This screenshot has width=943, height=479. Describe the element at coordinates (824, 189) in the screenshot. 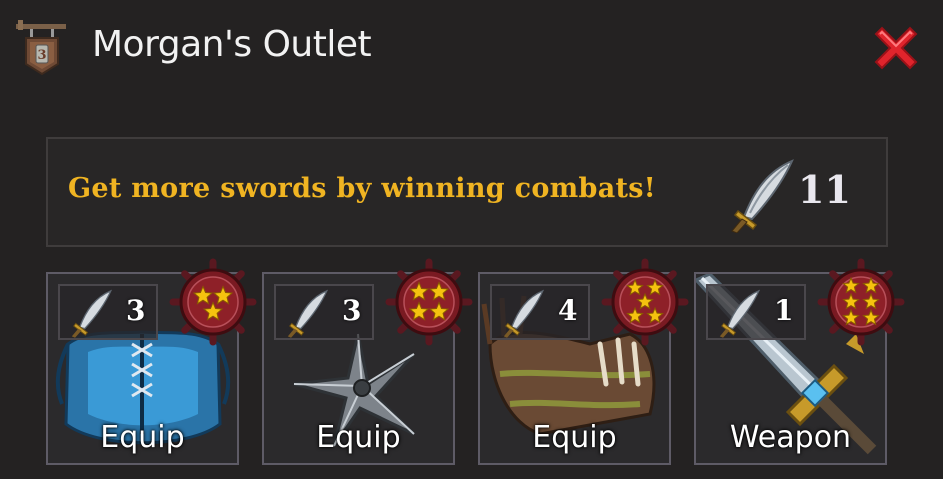

I see `sword-count: 11` at that location.